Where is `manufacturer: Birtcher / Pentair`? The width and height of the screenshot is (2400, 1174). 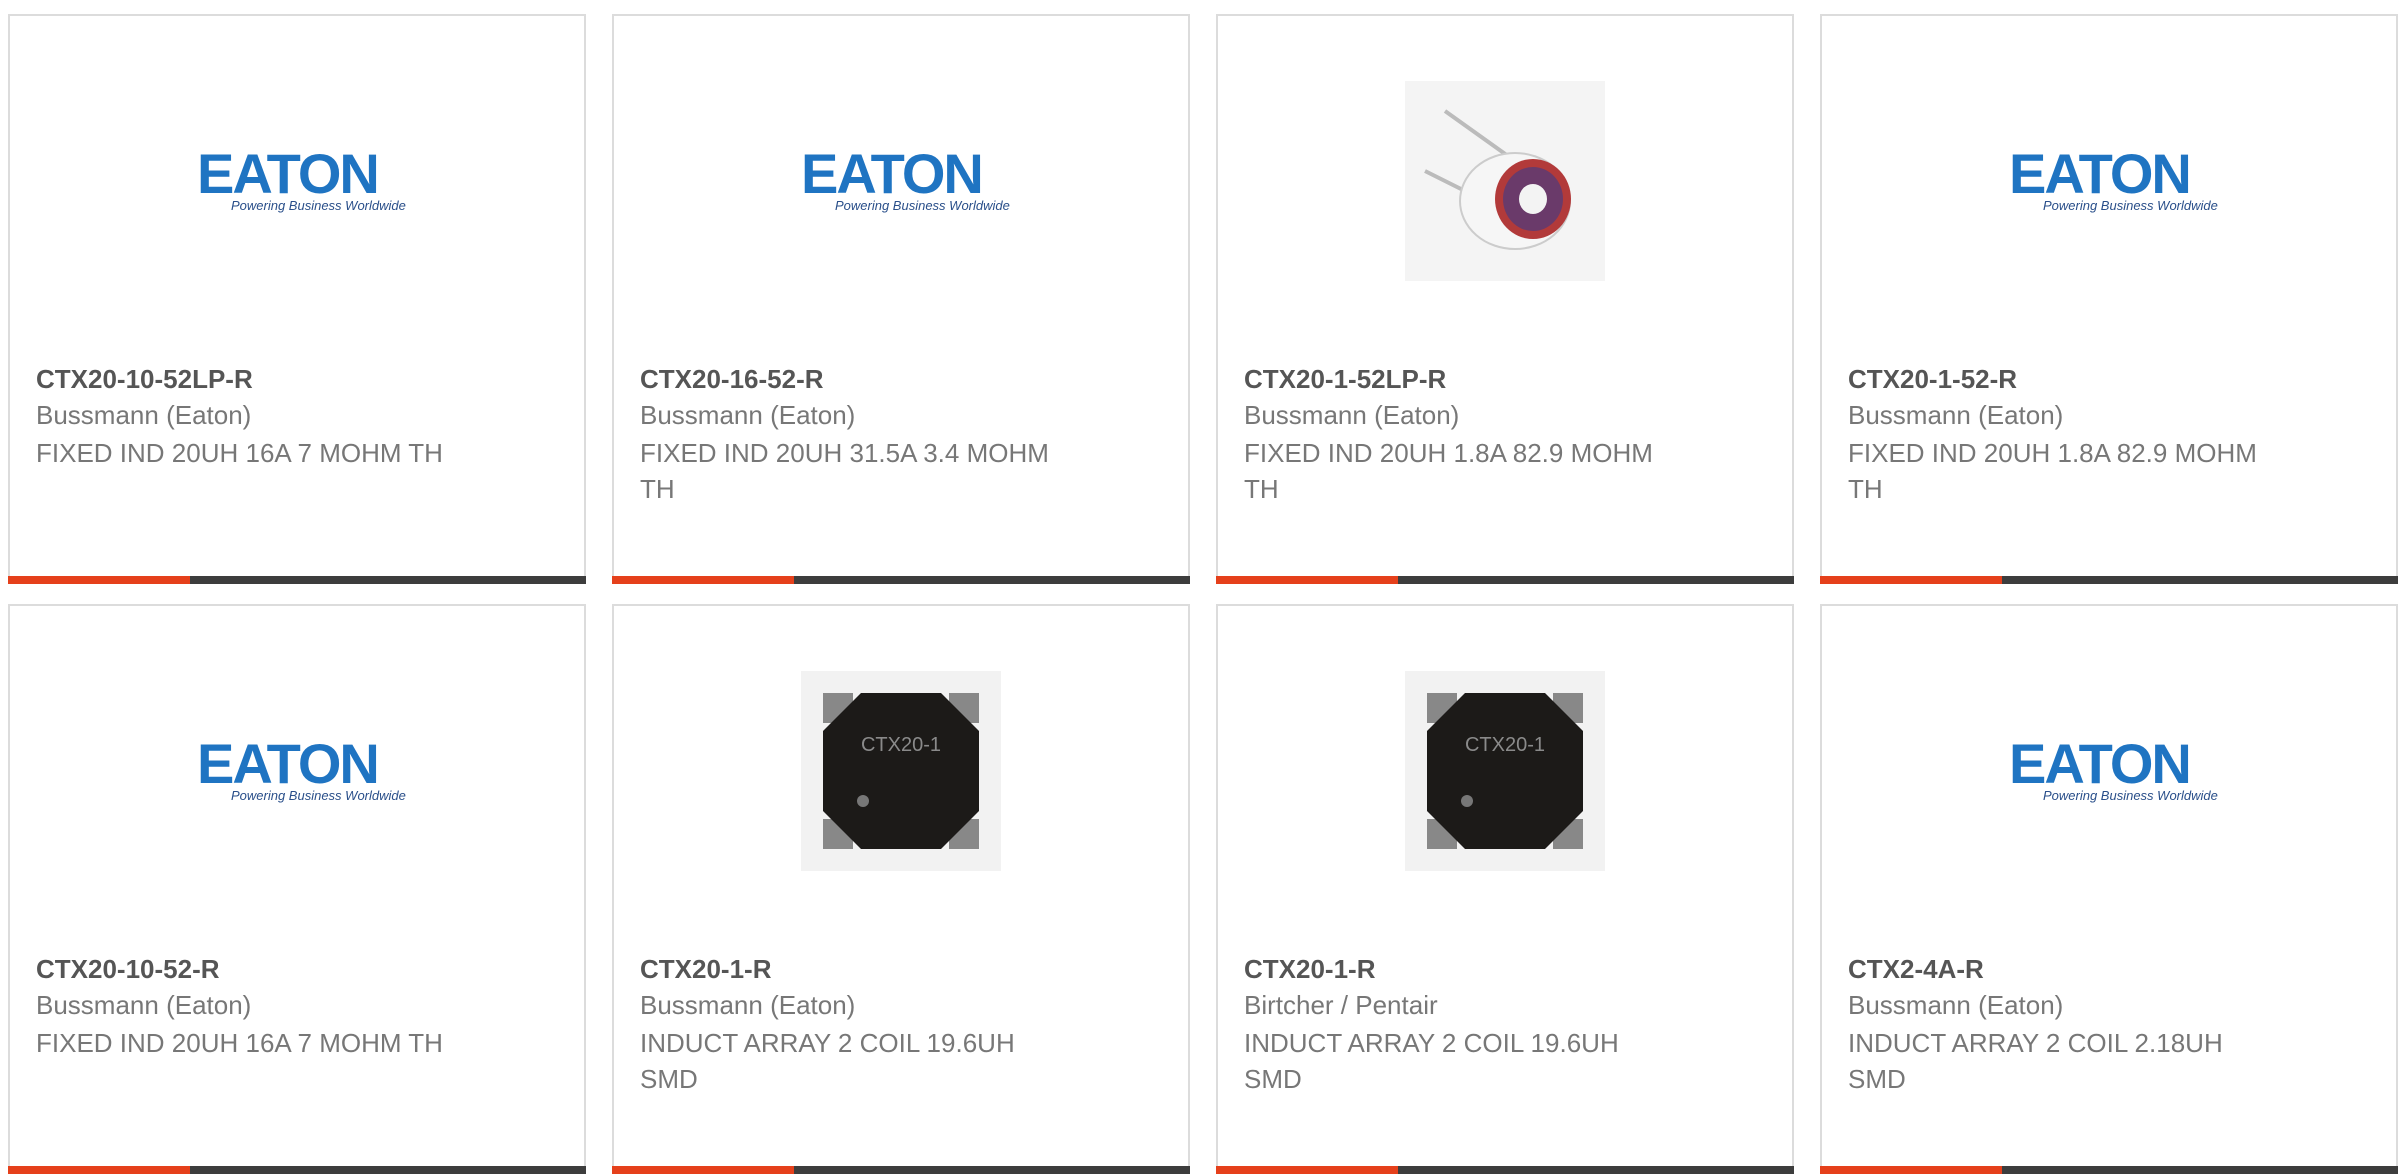
manufacturer: Birtcher / Pentair is located at coordinates (1341, 1005).